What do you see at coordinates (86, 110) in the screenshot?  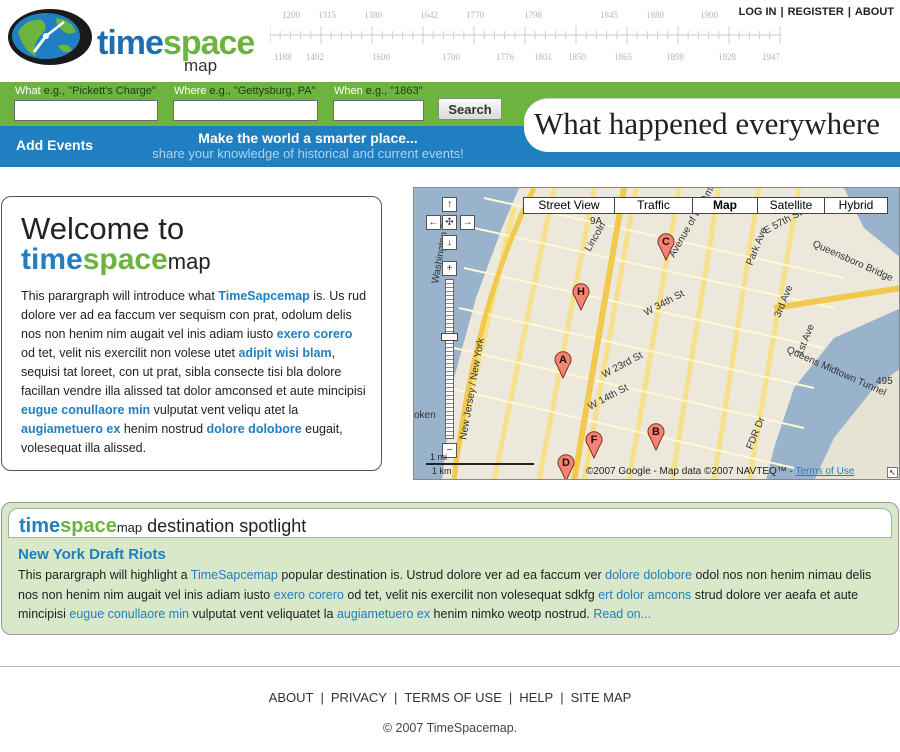 I see `what-input` at bounding box center [86, 110].